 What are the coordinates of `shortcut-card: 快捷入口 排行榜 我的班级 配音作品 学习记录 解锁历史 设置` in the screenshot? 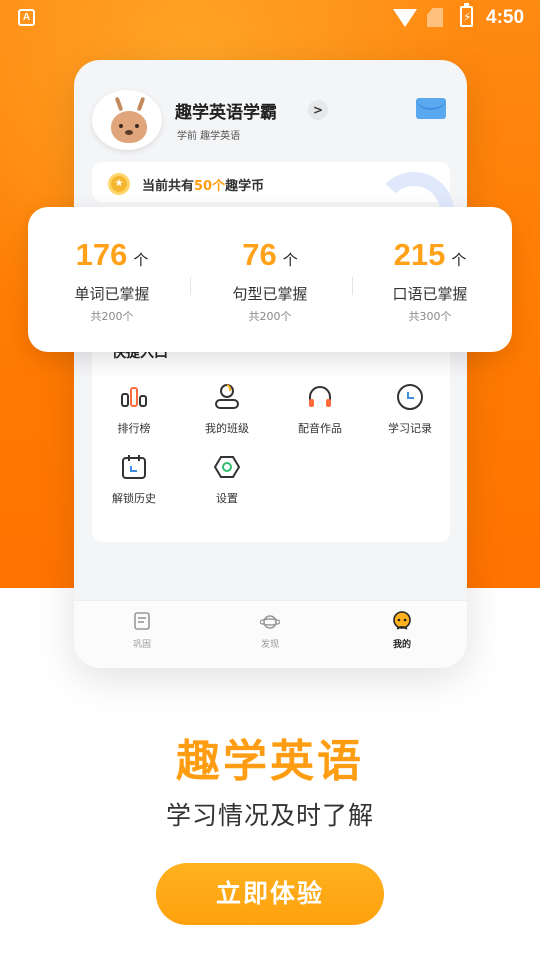 It's located at (271, 436).